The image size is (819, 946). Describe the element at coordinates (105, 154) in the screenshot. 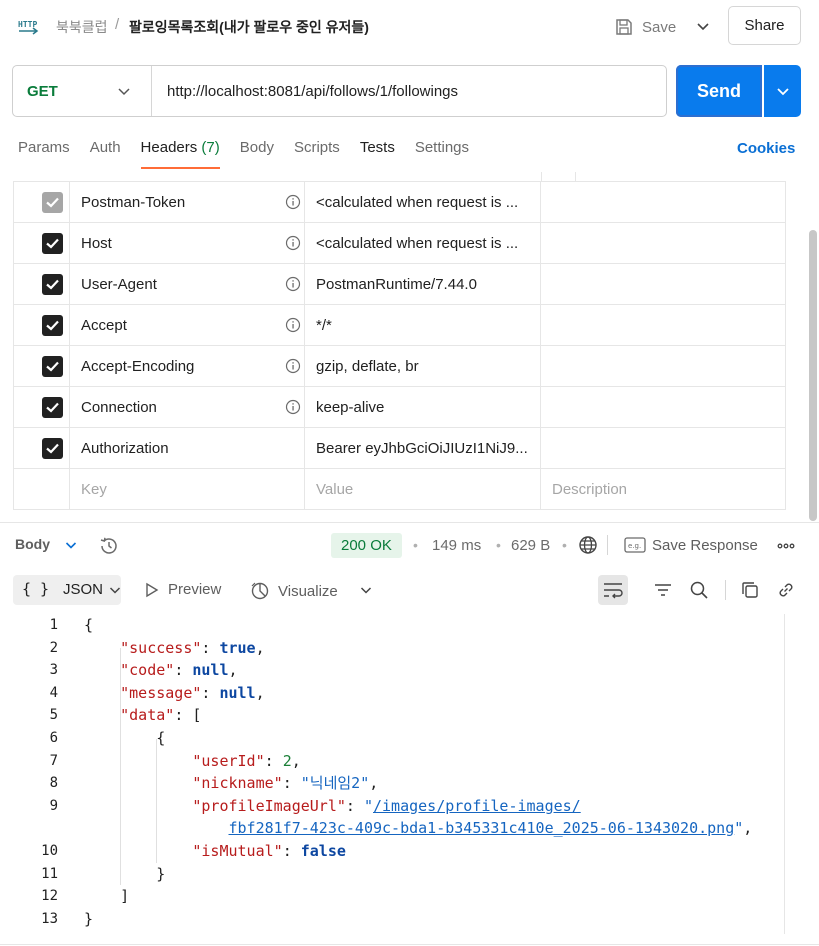

I see `tab-auth: Auth` at that location.